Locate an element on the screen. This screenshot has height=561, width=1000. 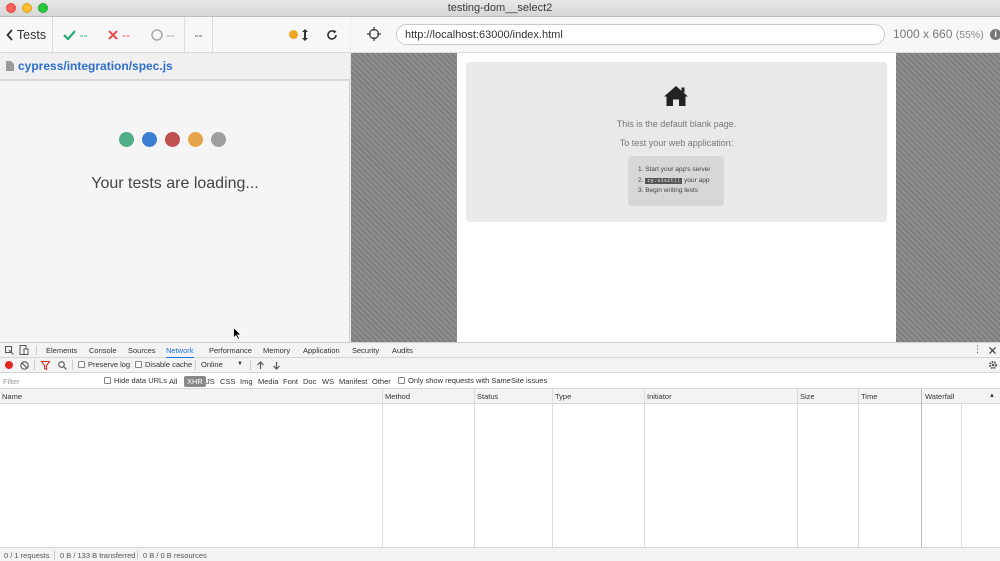
step-item: 2. cy.visit() your app is located at coordinates (674, 180).